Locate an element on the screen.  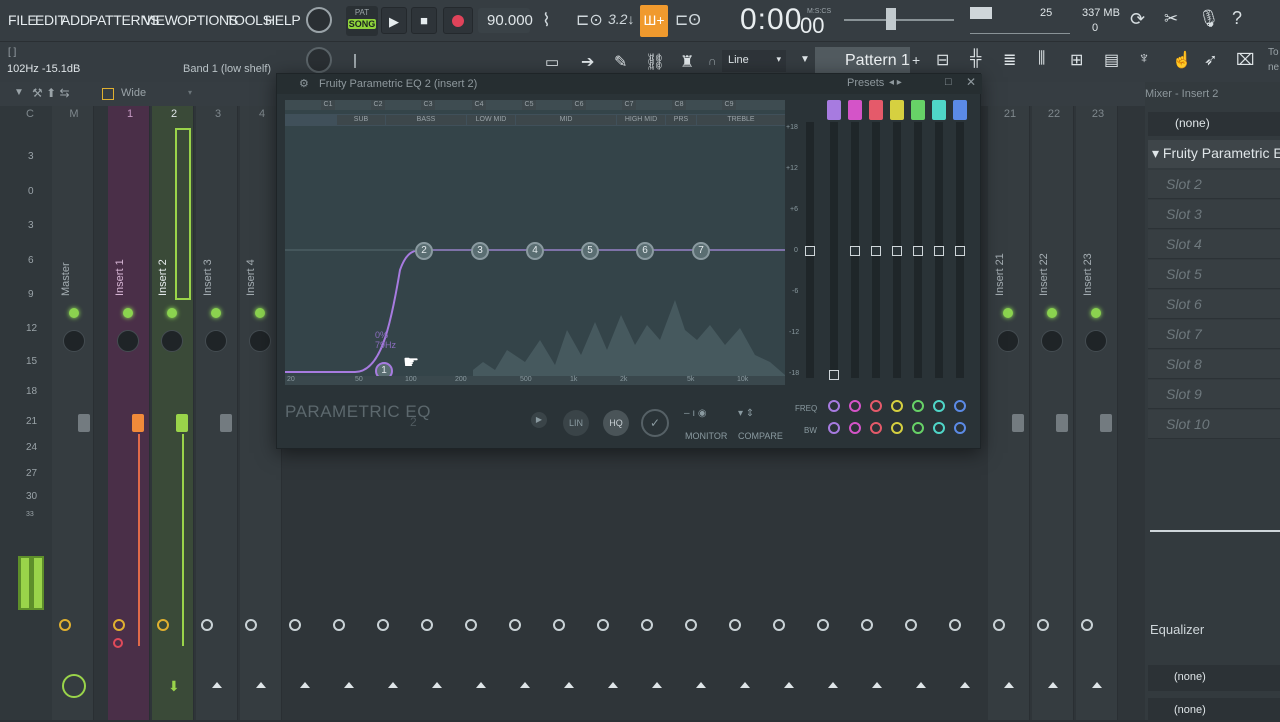
loop-record-icon: ⊏ʘ is located at coordinates (688, 20).